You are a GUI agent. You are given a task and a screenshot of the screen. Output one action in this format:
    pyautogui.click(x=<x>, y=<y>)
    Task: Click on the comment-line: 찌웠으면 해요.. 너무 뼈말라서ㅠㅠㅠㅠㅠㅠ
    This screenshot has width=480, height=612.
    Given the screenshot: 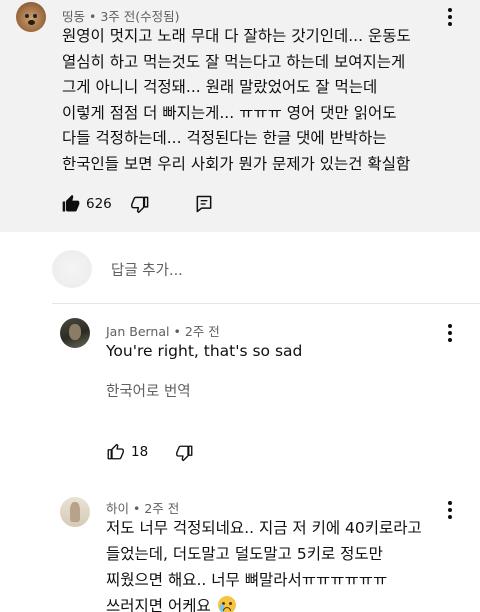 What is the action you would take?
    pyautogui.click(x=247, y=580)
    